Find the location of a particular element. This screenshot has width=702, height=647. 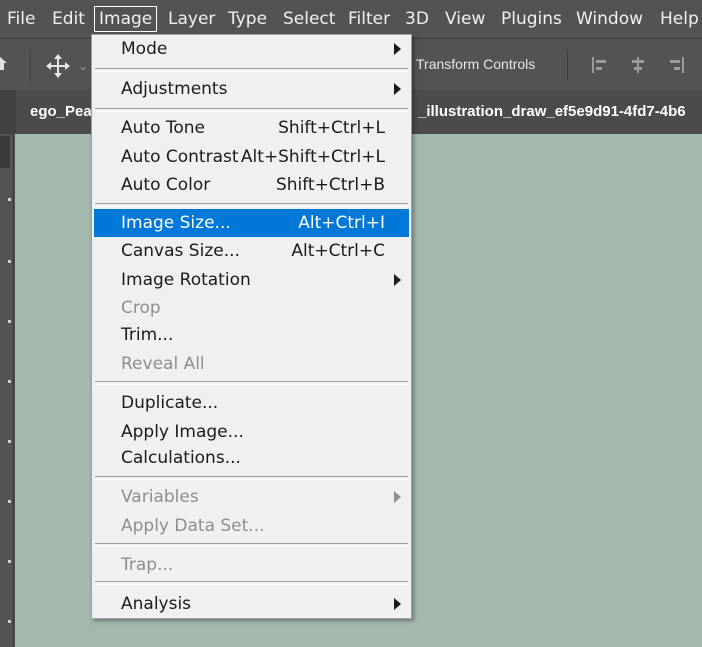

menu-select: Select is located at coordinates (309, 19).